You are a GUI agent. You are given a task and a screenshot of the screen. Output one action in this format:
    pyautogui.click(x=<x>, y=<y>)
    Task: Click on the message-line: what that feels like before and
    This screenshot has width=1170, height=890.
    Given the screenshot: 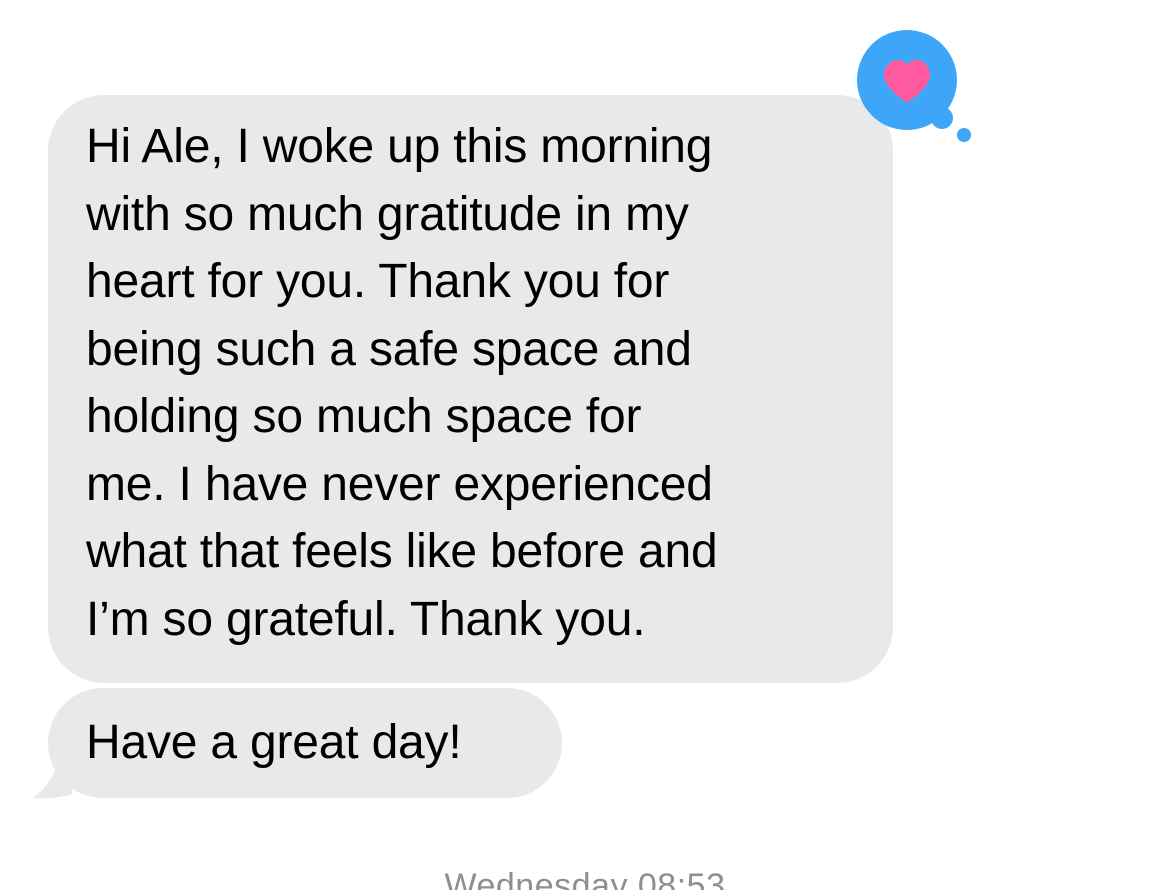 What is the action you would take?
    pyautogui.click(x=402, y=551)
    